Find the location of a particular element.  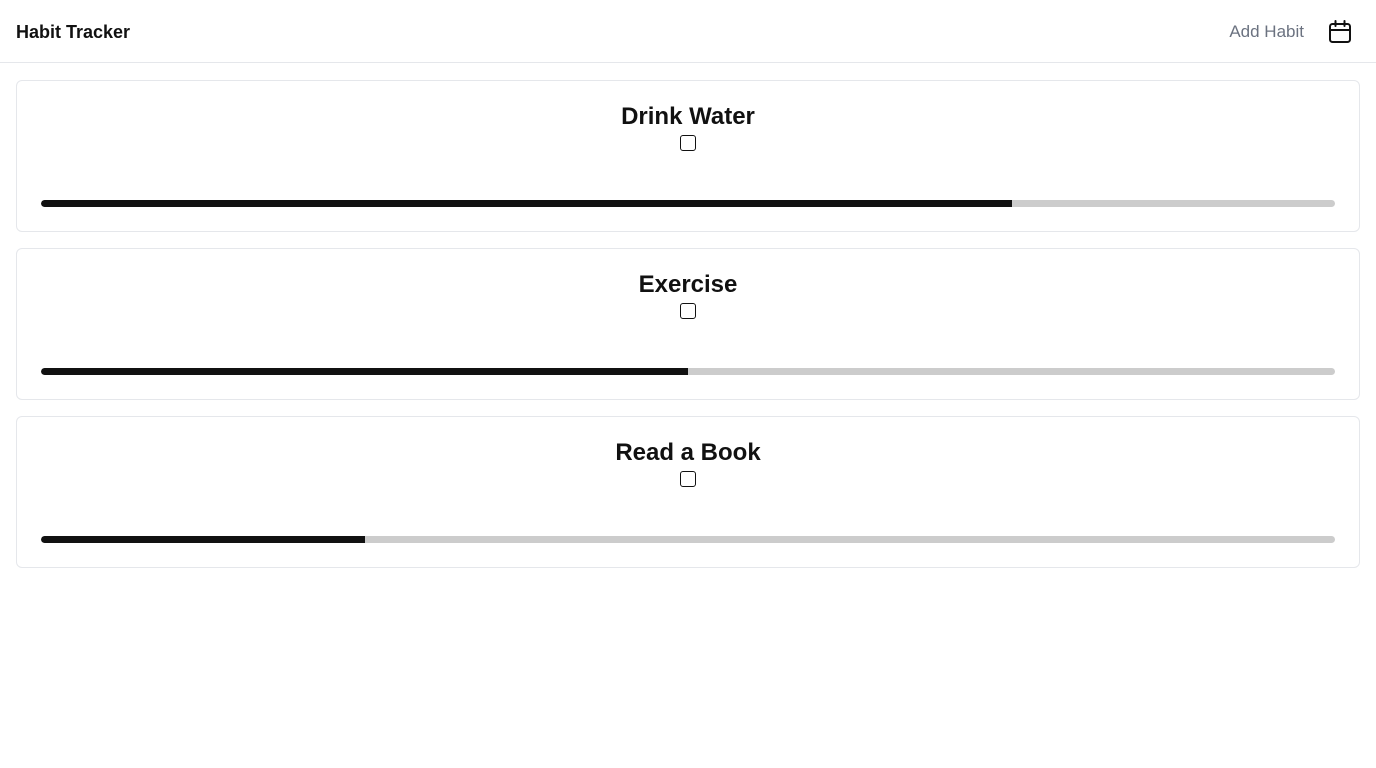

app-header: Habit Tracker Add Habit is located at coordinates (688, 31).